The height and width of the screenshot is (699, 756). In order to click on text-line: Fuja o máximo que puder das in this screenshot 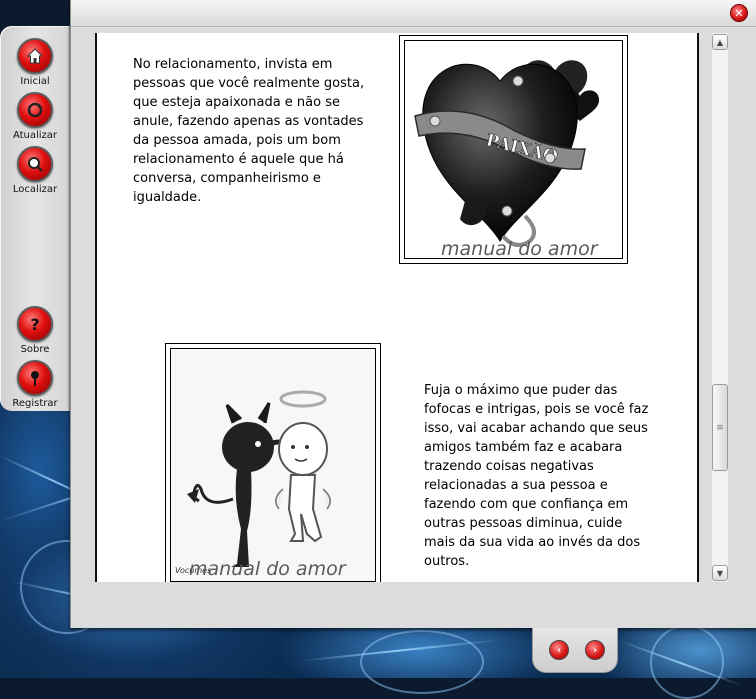, I will do `click(521, 390)`.